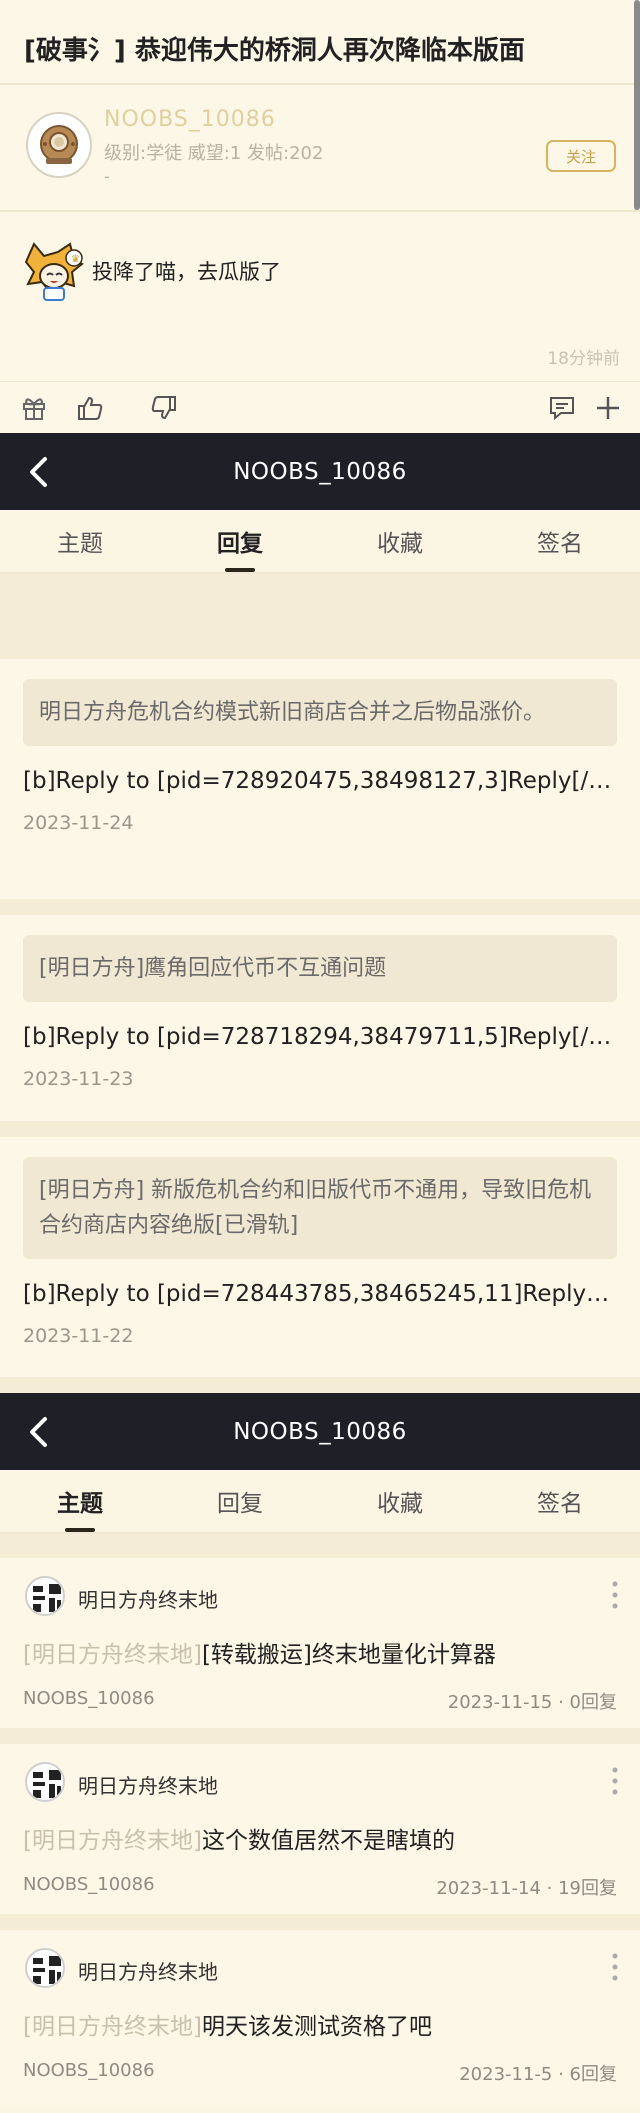  Describe the element at coordinates (608, 408) in the screenshot. I see `plus-icon` at that location.